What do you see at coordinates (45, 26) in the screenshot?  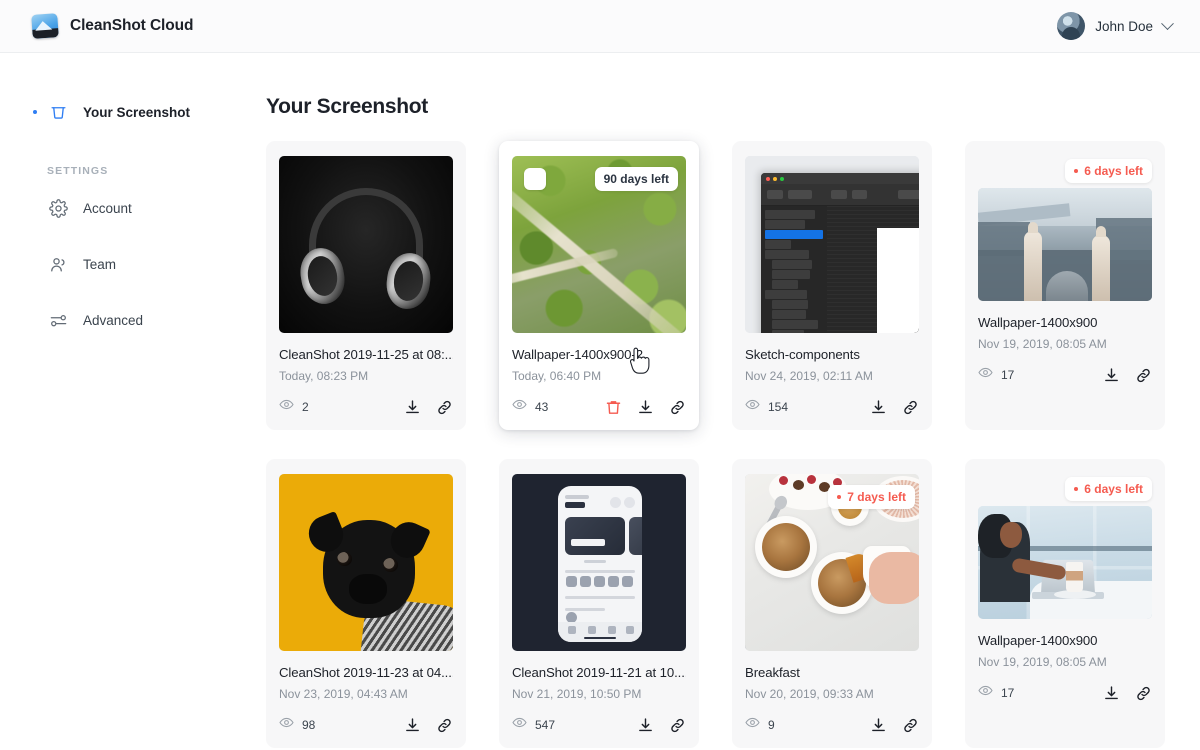 I see `cleanshot-logo-icon` at bounding box center [45, 26].